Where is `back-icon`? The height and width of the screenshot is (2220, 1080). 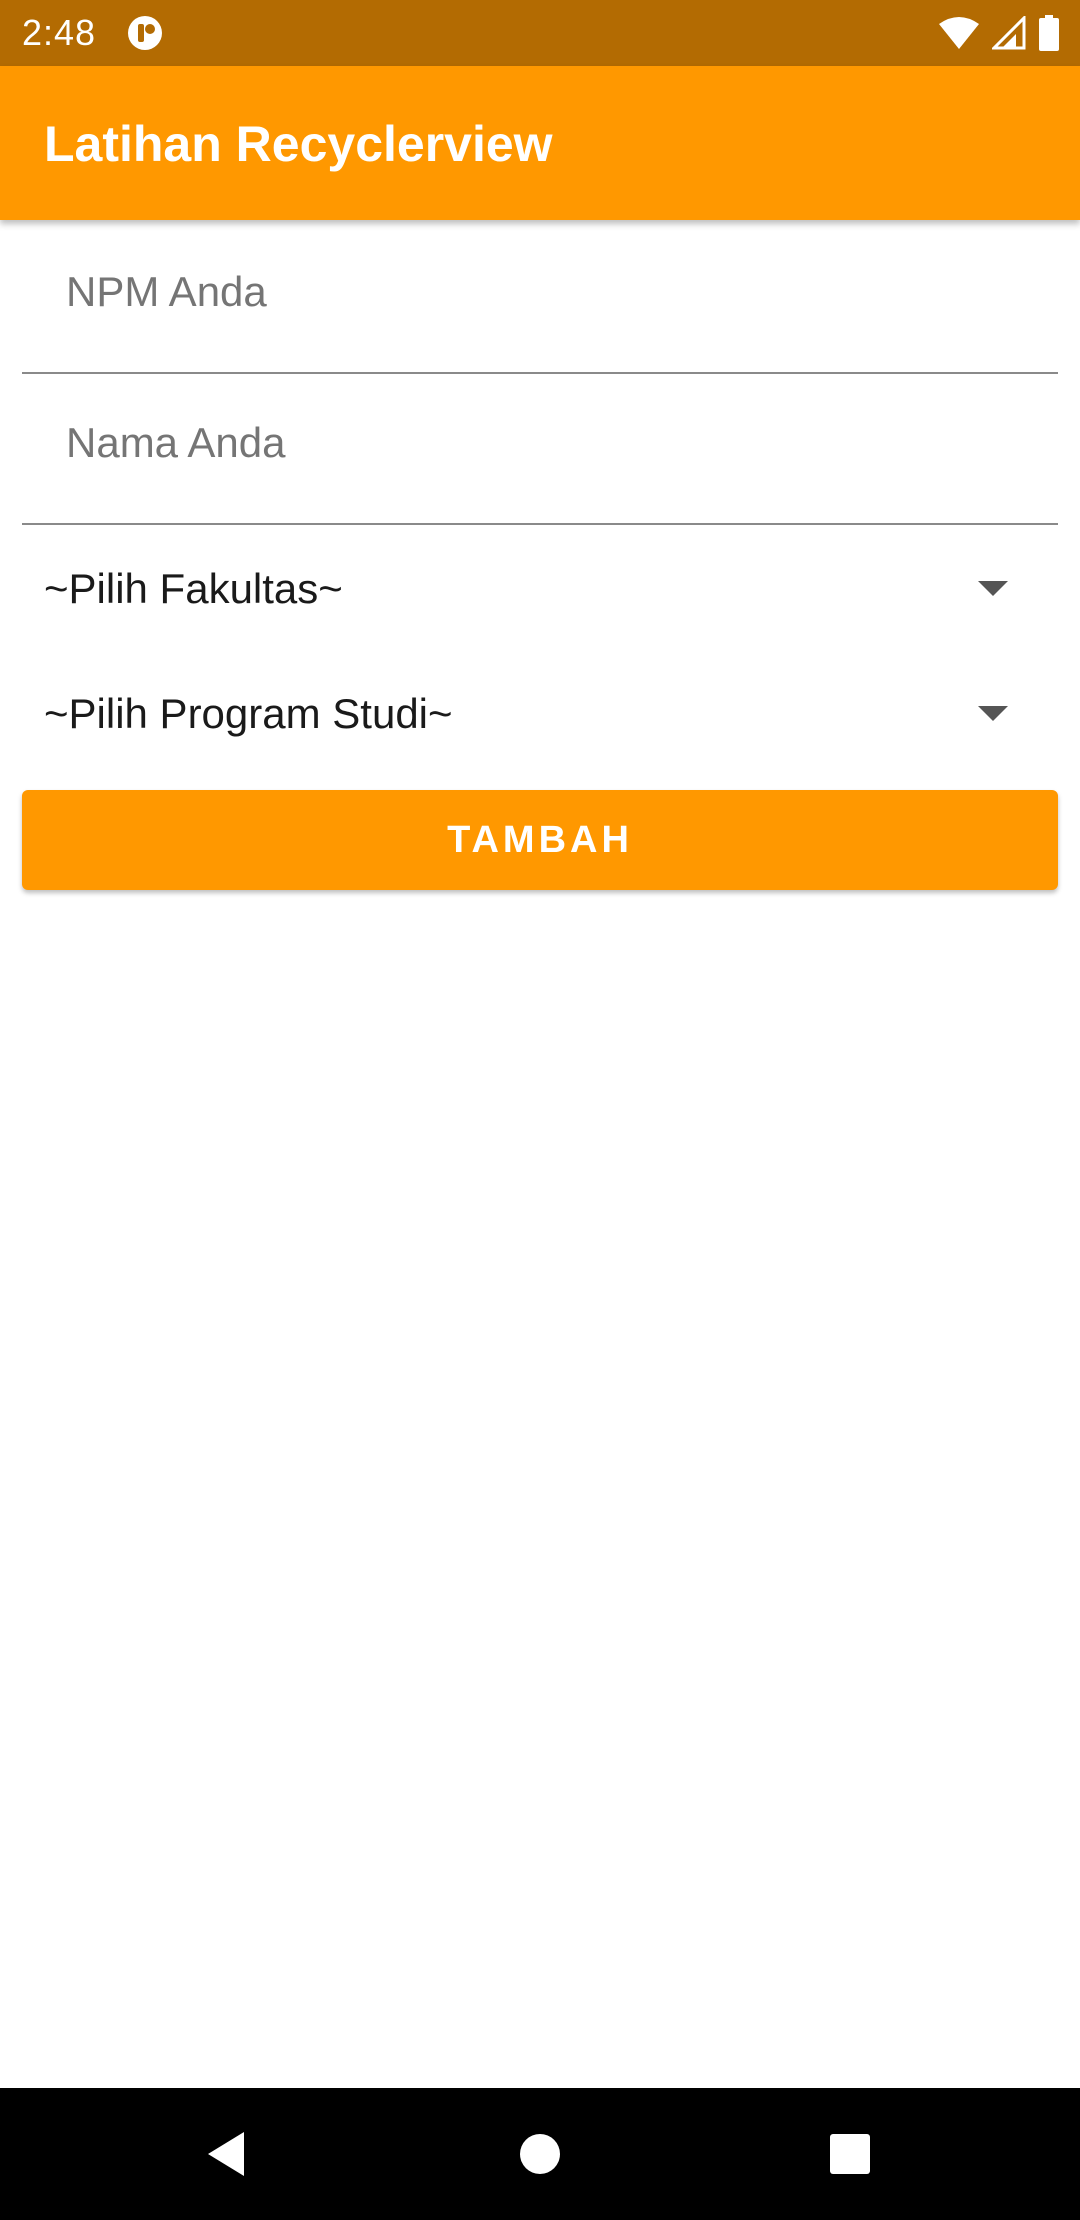
back-icon is located at coordinates (226, 2154).